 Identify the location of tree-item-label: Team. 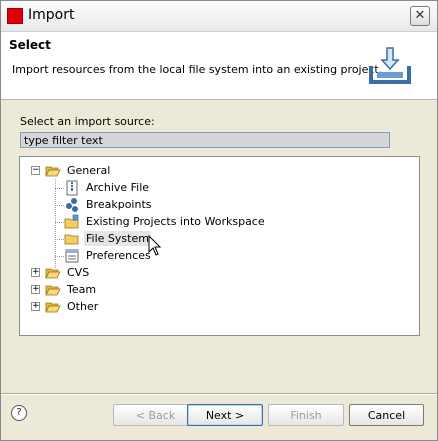
(82, 289).